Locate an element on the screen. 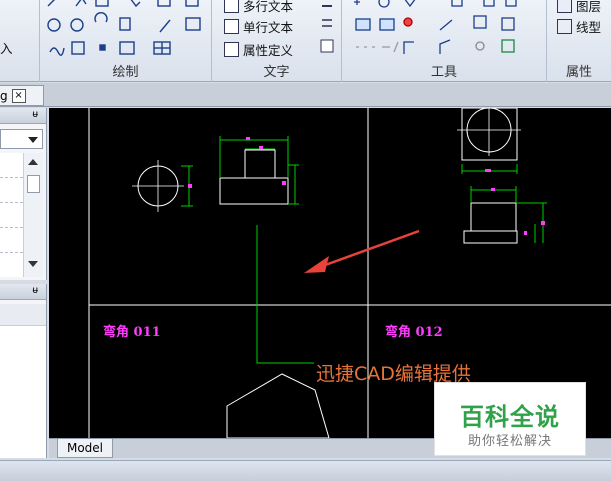 The image size is (611, 481). explode-tool-icon is located at coordinates (480, 46).